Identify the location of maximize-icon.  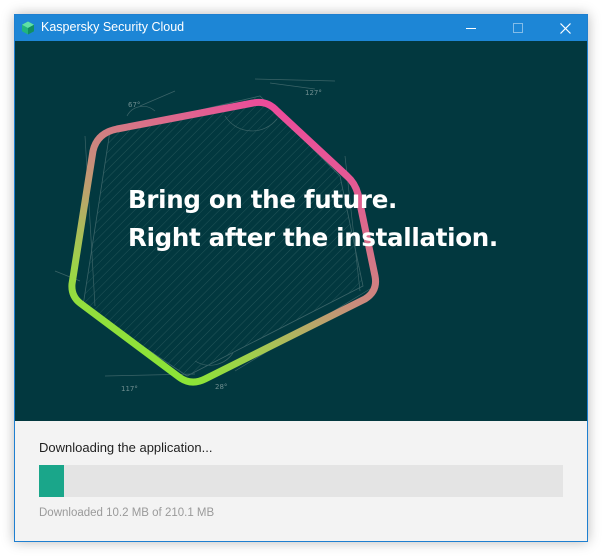
(518, 28).